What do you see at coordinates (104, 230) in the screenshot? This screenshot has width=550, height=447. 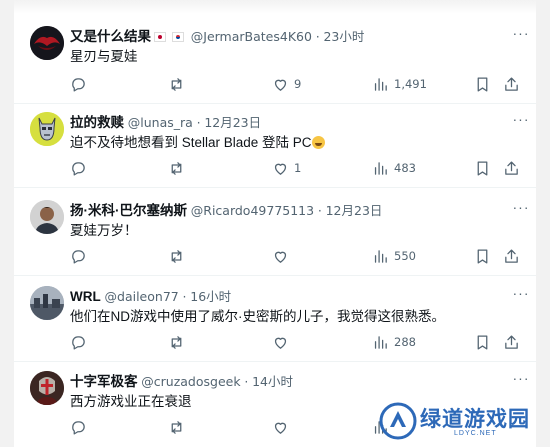 I see `tweet-text: 夏娃万岁！` at bounding box center [104, 230].